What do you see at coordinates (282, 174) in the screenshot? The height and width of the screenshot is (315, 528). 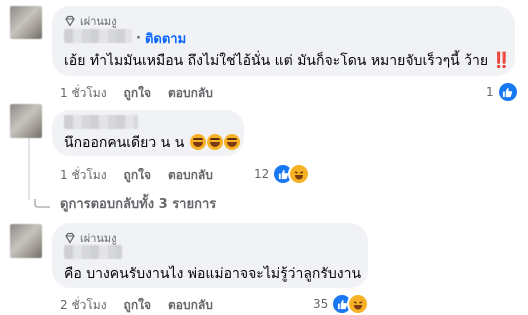 I see `reaction-summary: 12` at bounding box center [282, 174].